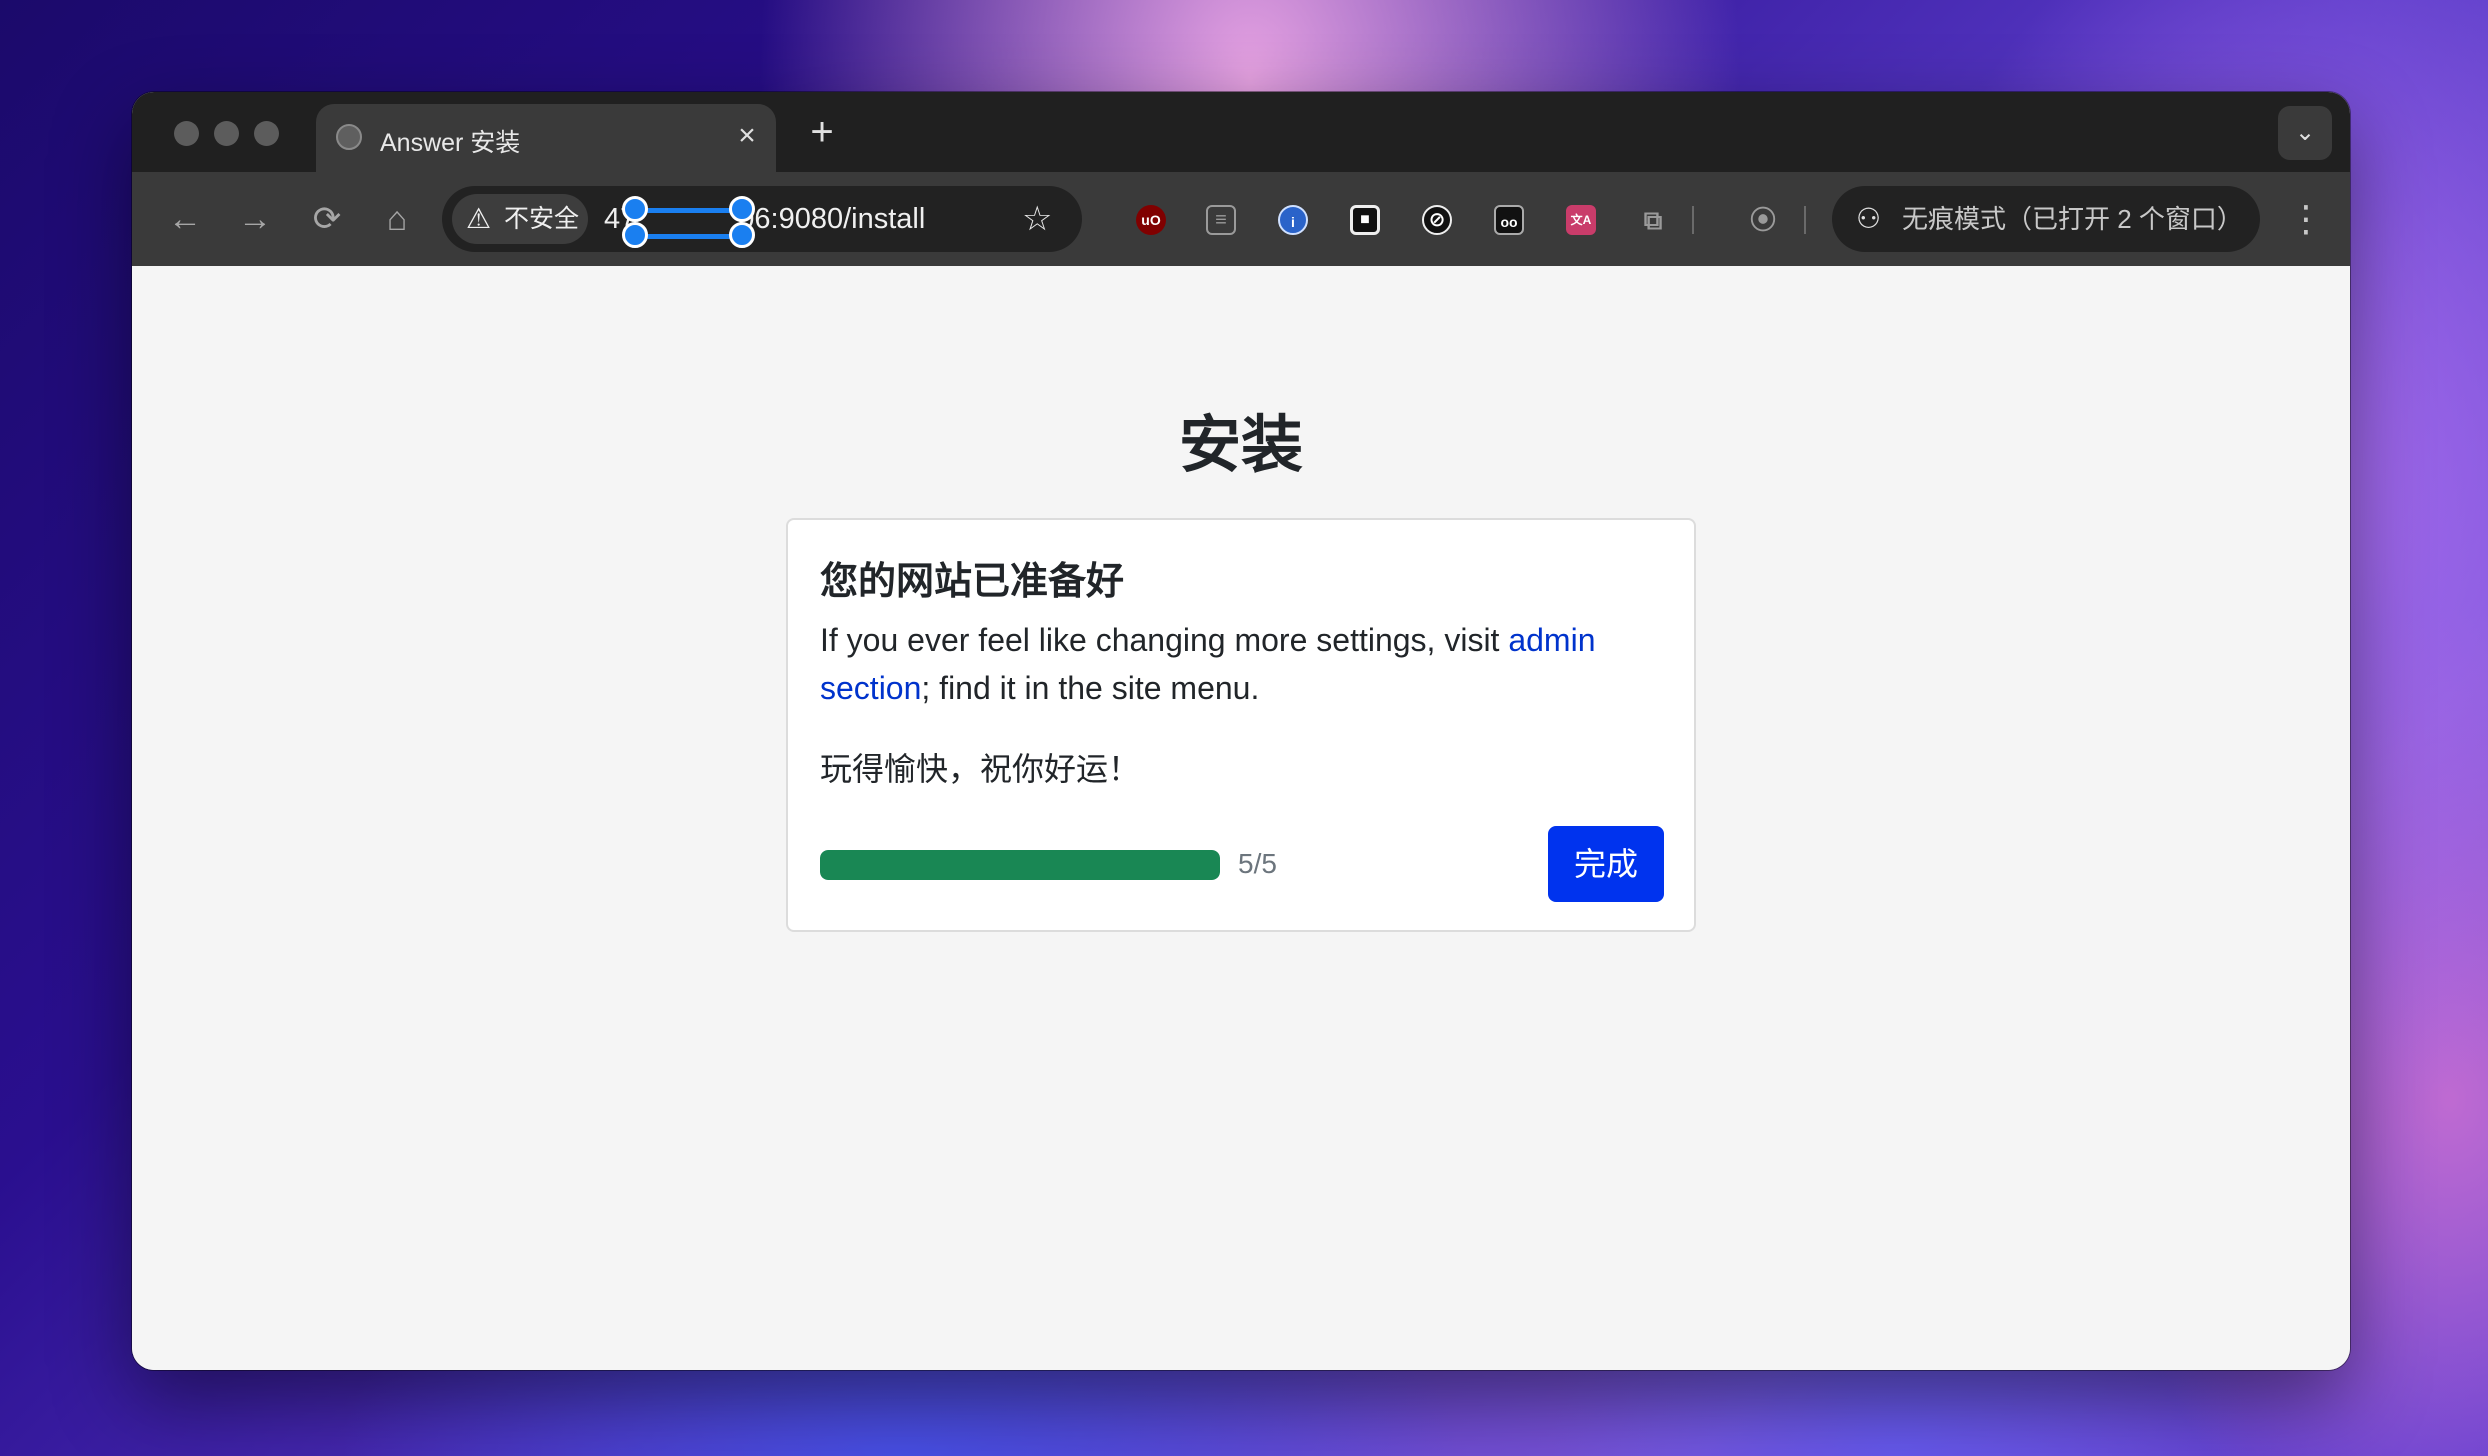  I want to click on home-button: ⌂, so click(397, 219).